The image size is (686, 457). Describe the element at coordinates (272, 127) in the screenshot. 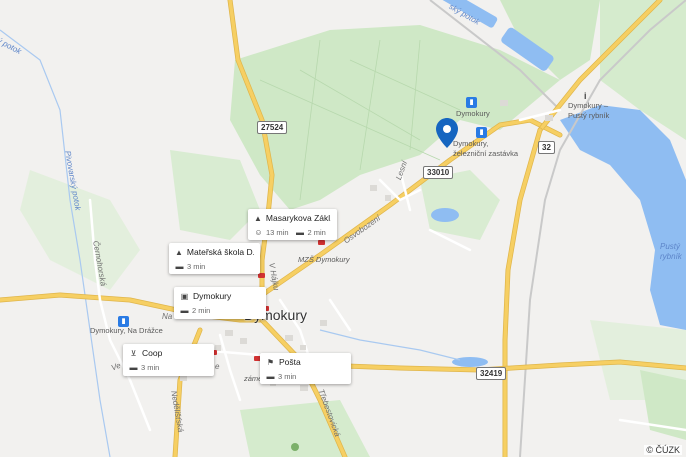

I see `road-shield-27524: 27524` at that location.